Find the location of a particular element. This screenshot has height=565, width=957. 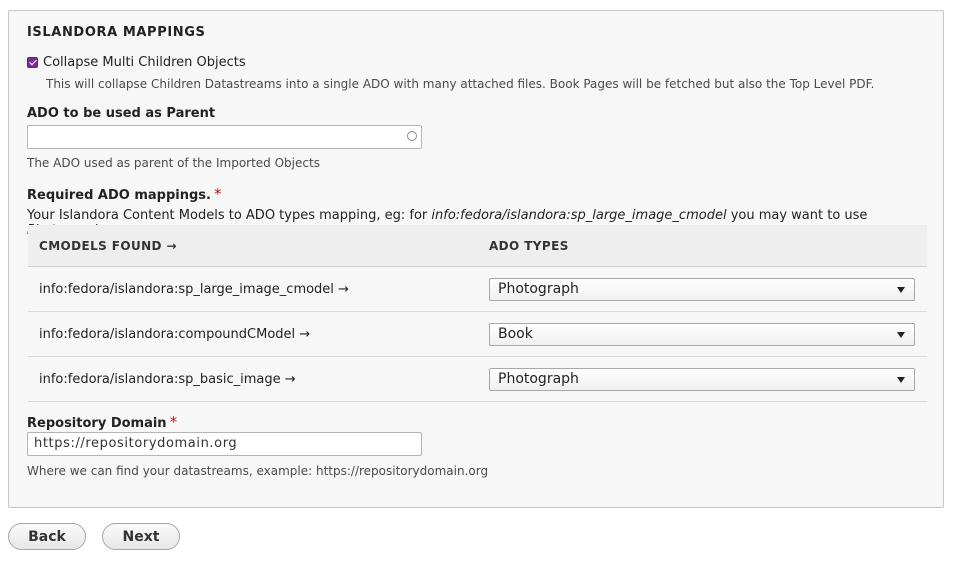

fieldset-legend: ISLANDORA MAPPINGS is located at coordinates (116, 32).